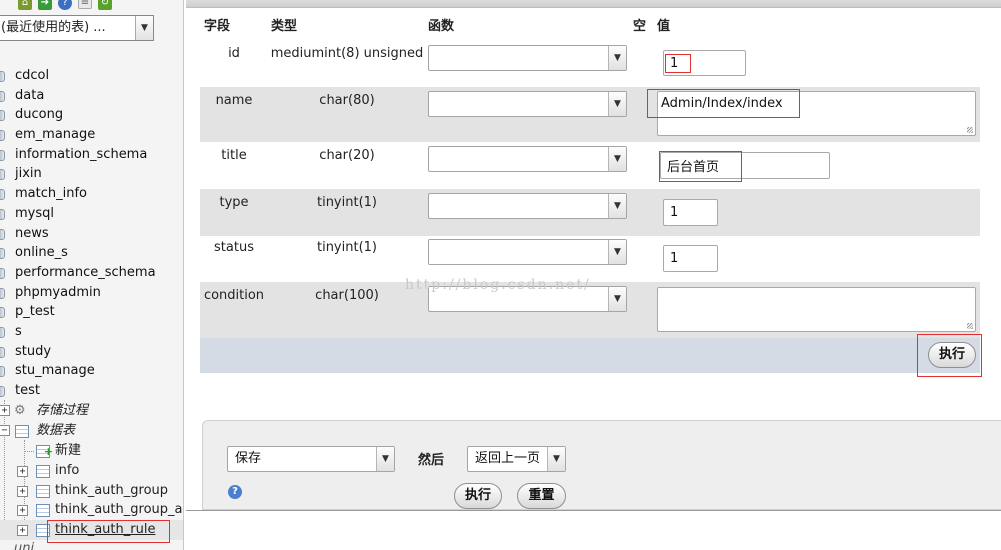  Describe the element at coordinates (347, 53) in the screenshot. I see `field-type: mediumint(8) unsigned` at that location.